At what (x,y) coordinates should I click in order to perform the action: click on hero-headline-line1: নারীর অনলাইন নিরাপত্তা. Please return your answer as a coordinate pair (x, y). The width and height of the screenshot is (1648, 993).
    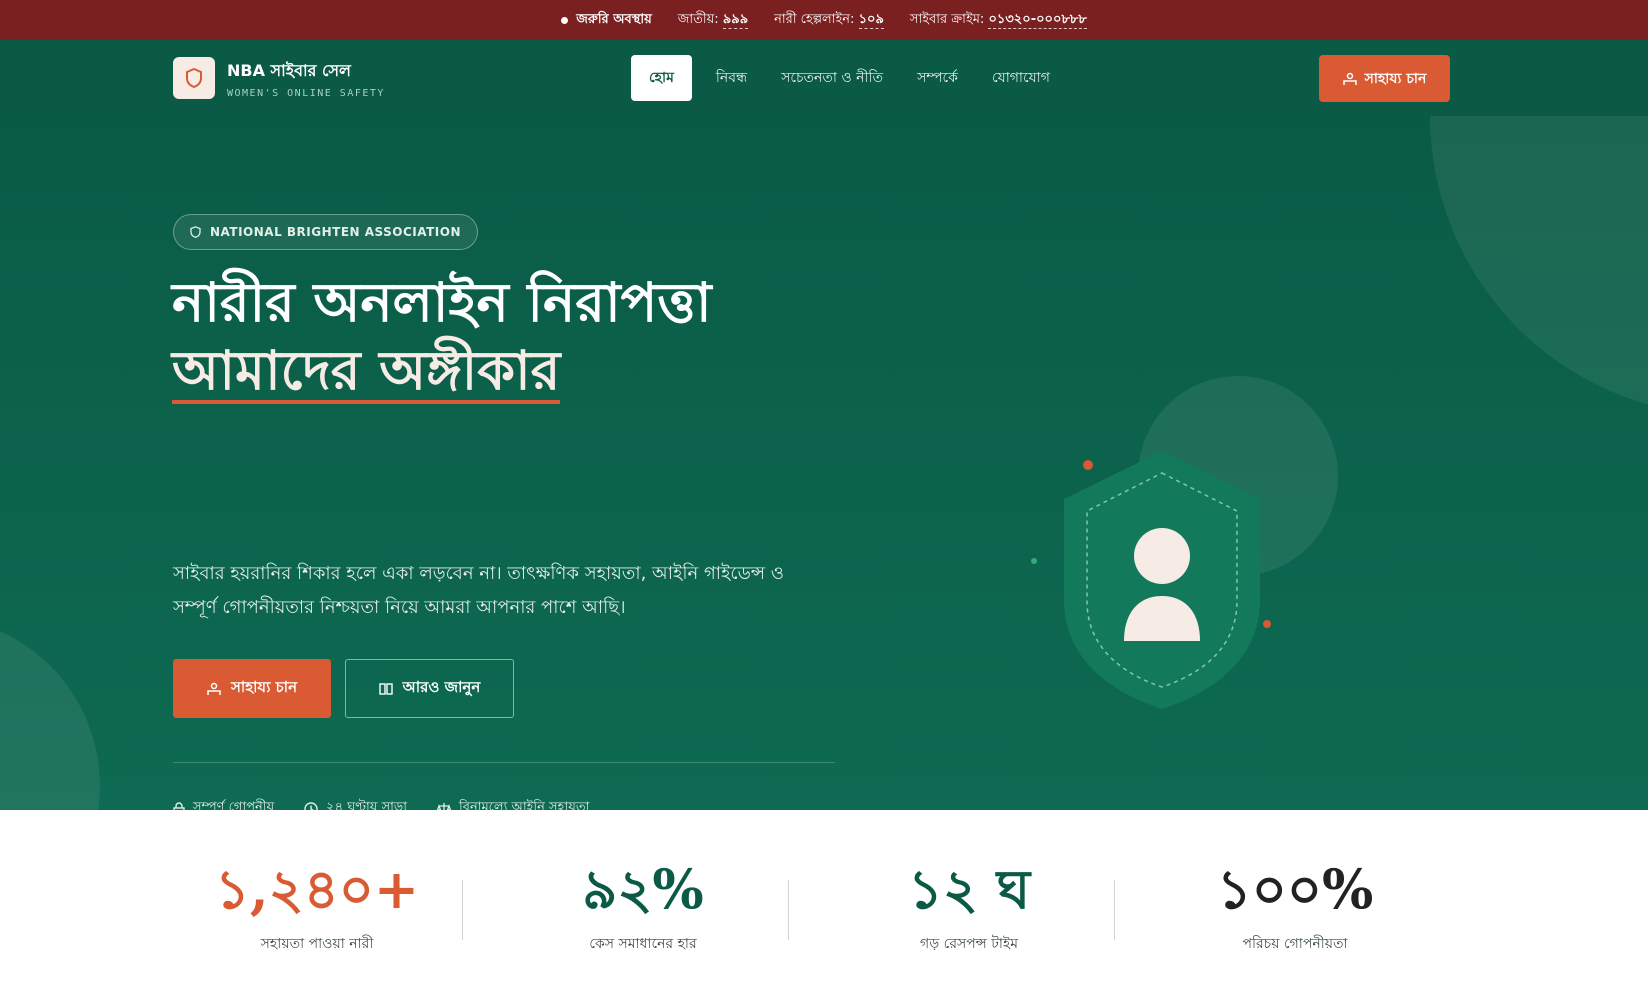
    Looking at the image, I should click on (442, 302).